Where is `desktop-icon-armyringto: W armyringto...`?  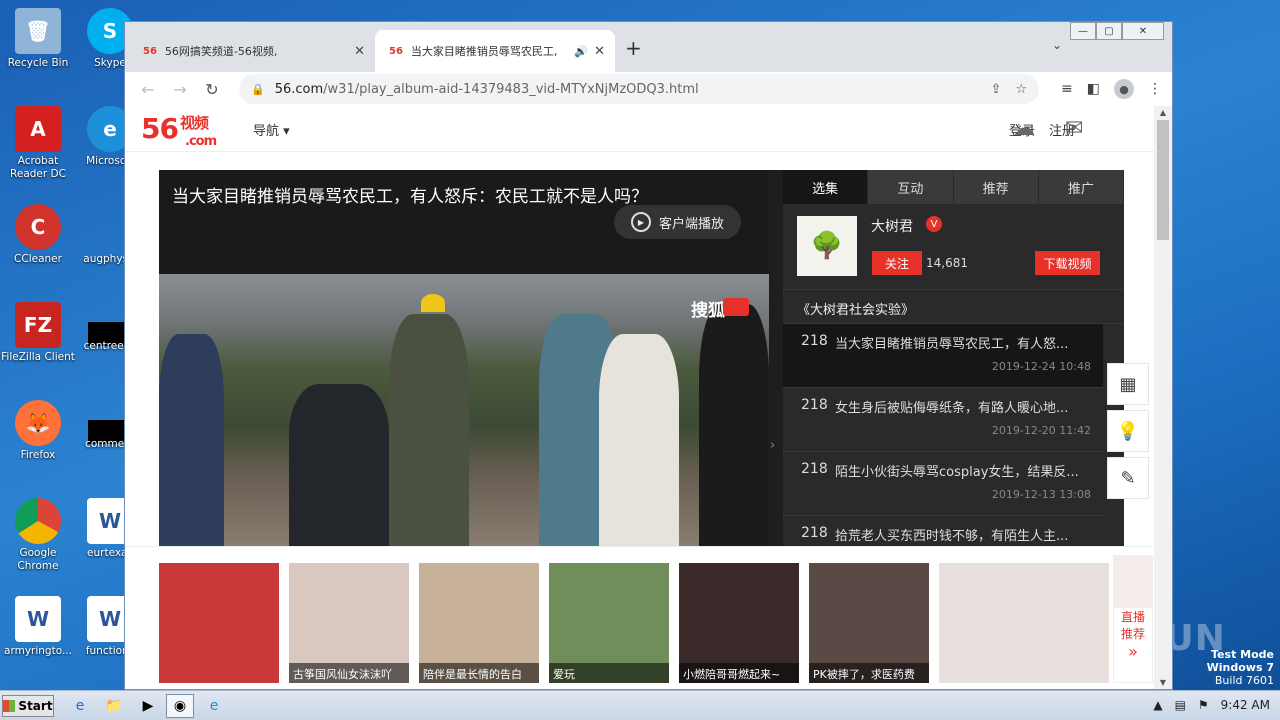
desktop-icon-armyringto: W armyringto... is located at coordinates (38, 627).